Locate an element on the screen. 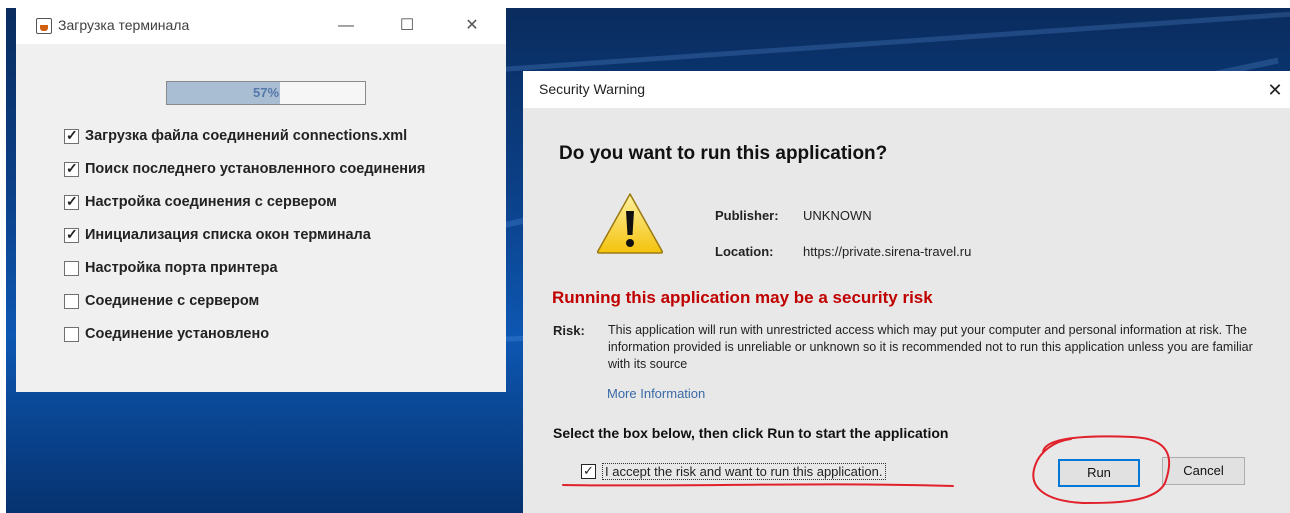 The width and height of the screenshot is (1290, 513). close-button: ✕ is located at coordinates (472, 26).